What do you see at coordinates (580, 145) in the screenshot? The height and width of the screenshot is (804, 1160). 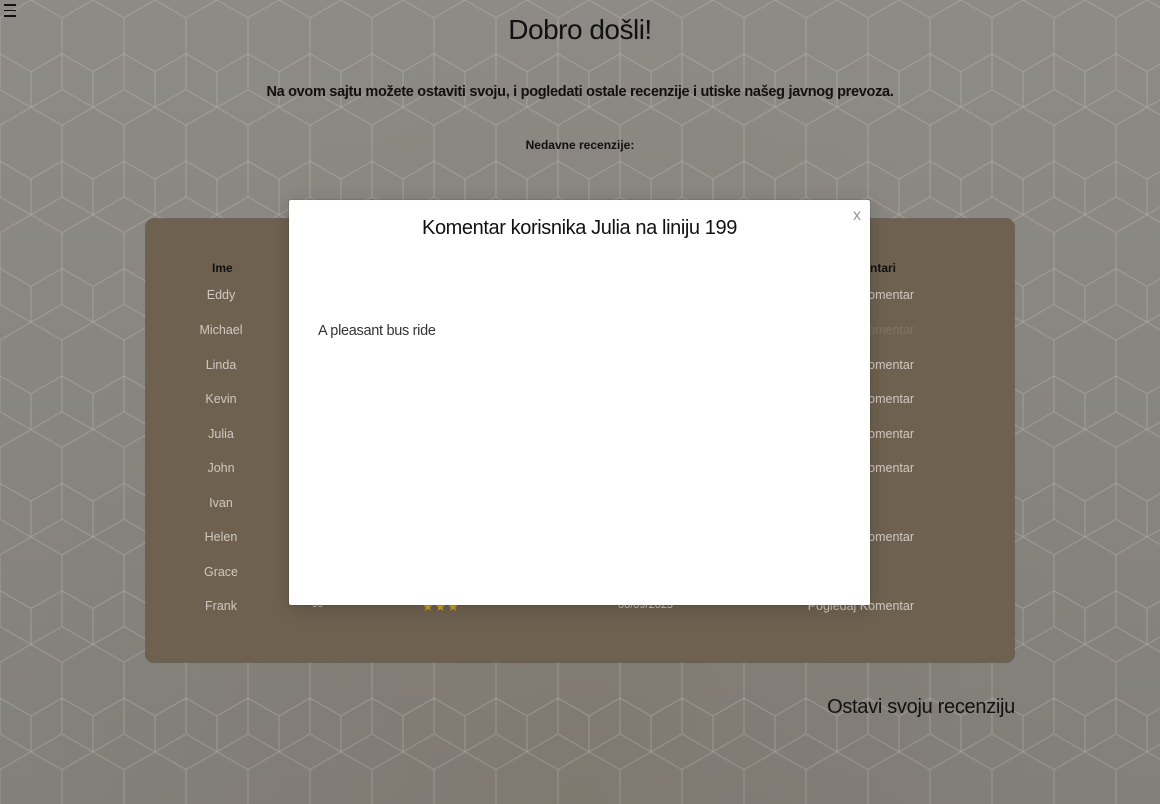 I see `recent-reviews-label: Nedavne recenzije:` at bounding box center [580, 145].